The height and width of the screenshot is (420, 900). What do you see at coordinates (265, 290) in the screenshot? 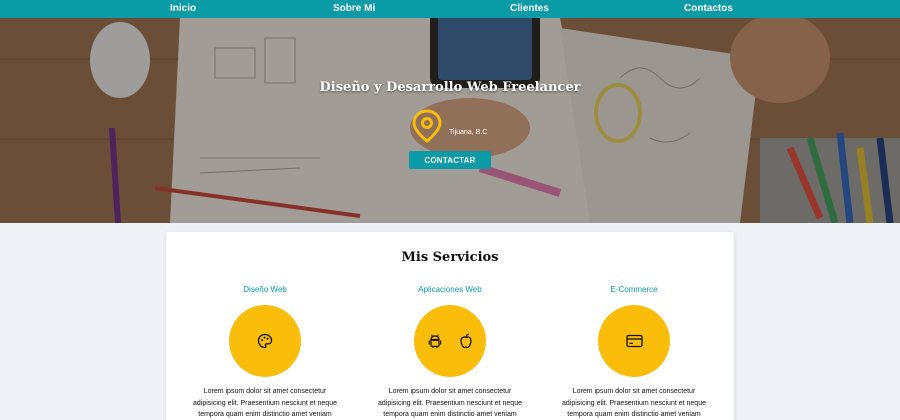
I see `service-name-diseno-web: Diseño Web` at bounding box center [265, 290].